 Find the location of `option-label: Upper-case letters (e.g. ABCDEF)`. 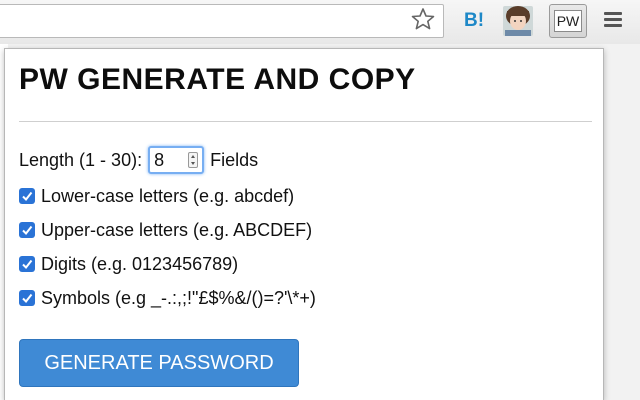

option-label: Upper-case letters (e.g. ABCDEF) is located at coordinates (177, 230).